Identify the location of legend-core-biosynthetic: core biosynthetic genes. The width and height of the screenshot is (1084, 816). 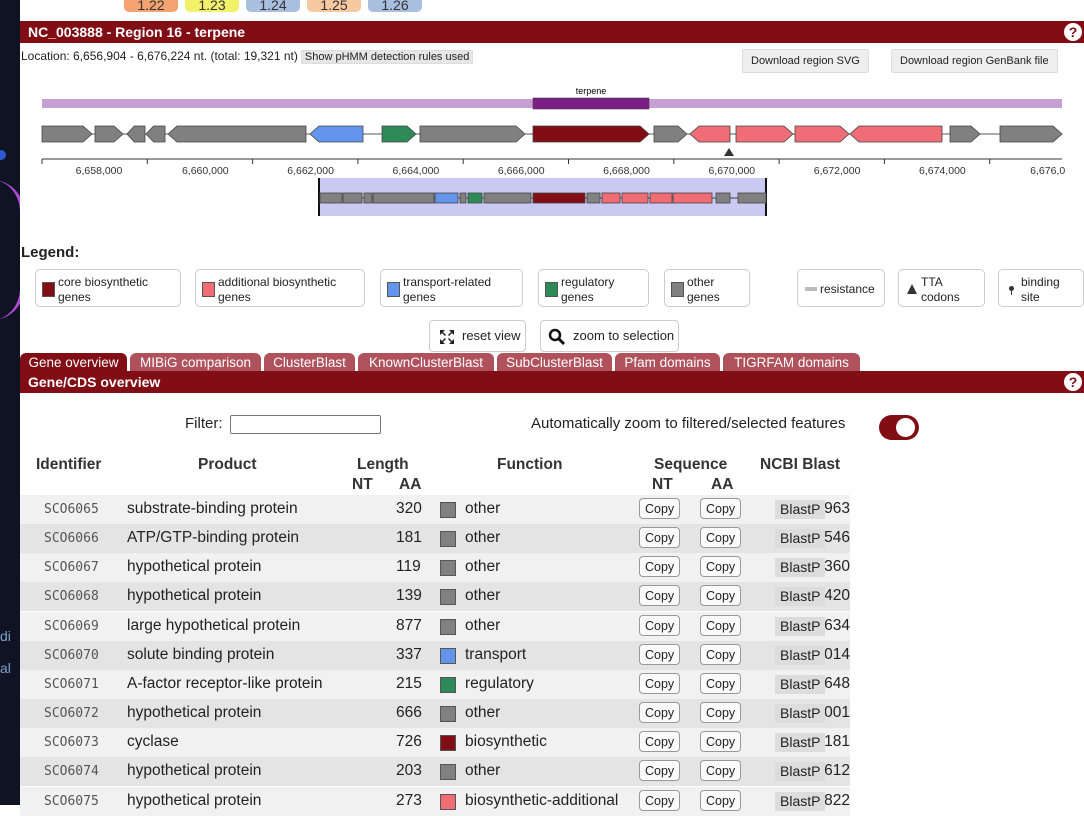
(108, 288).